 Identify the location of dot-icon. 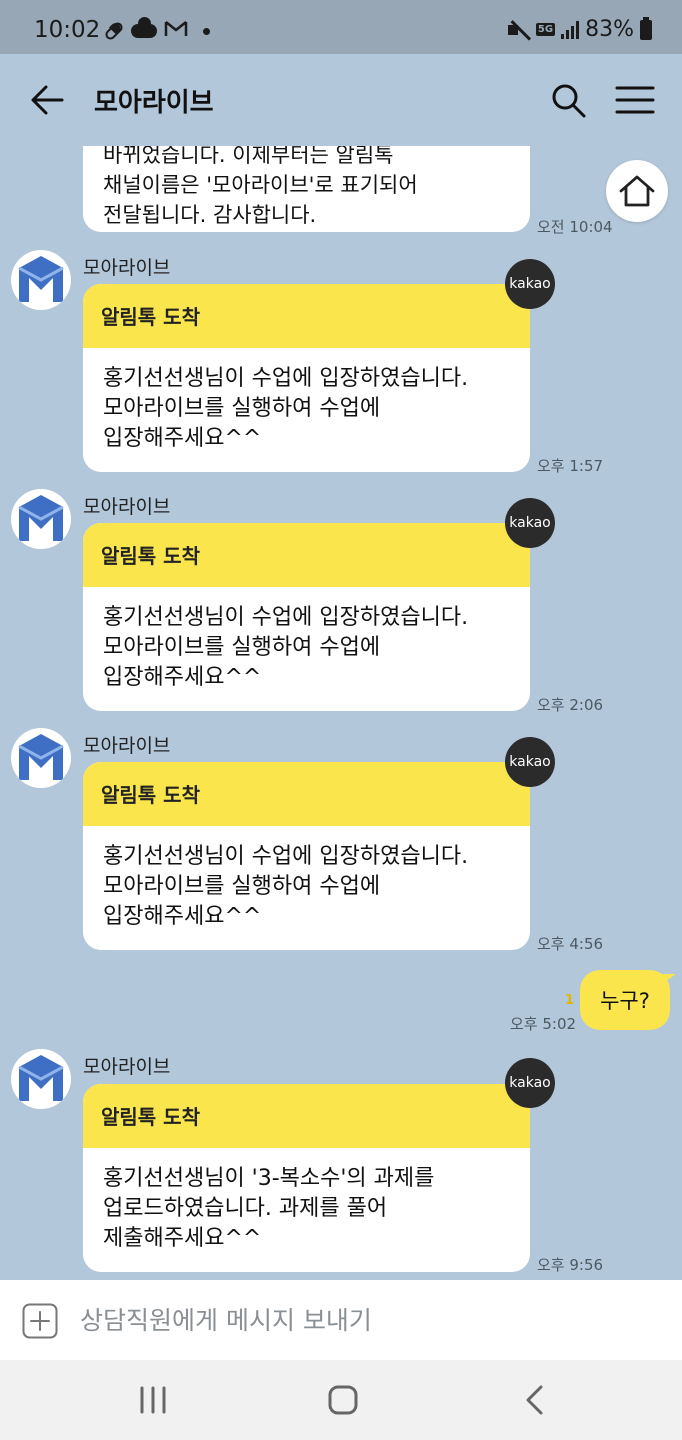
(206, 31).